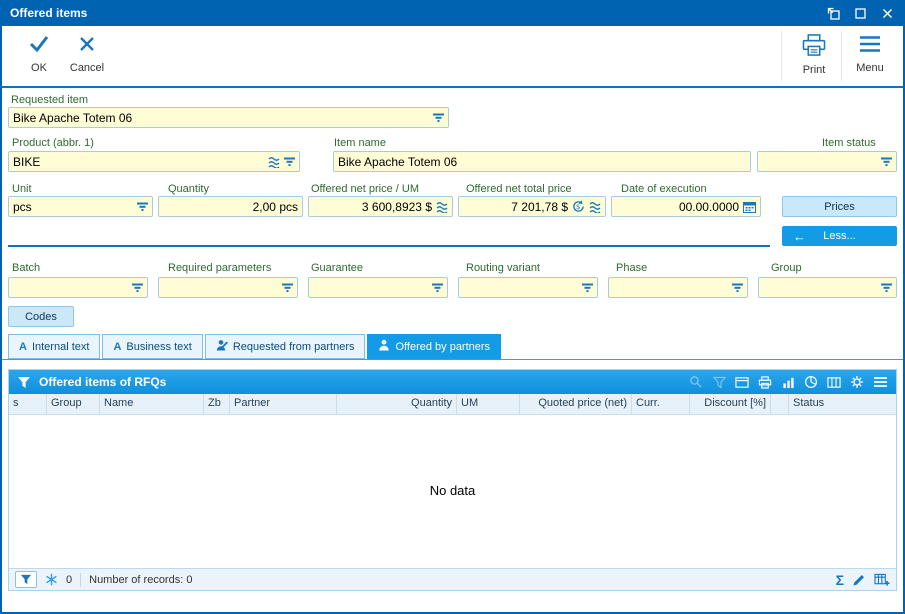 This screenshot has height=614, width=905. Describe the element at coordinates (857, 382) in the screenshot. I see `settings-gear-icon` at that location.